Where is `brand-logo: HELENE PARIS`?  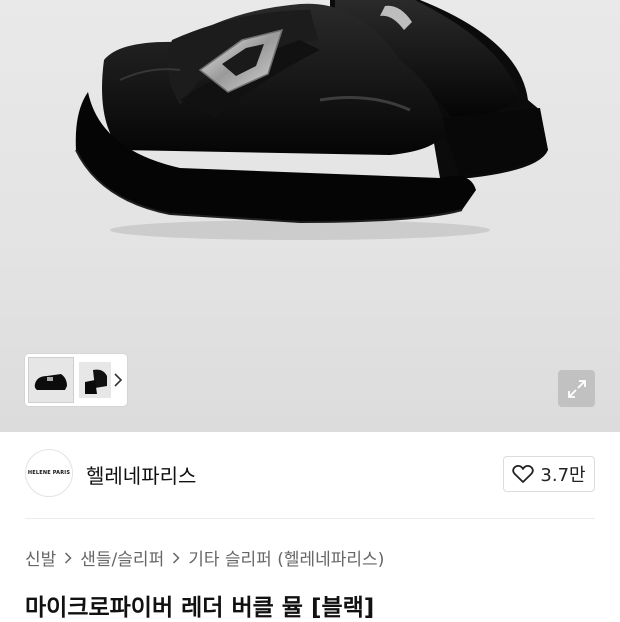
brand-logo: HELENE PARIS is located at coordinates (49, 473).